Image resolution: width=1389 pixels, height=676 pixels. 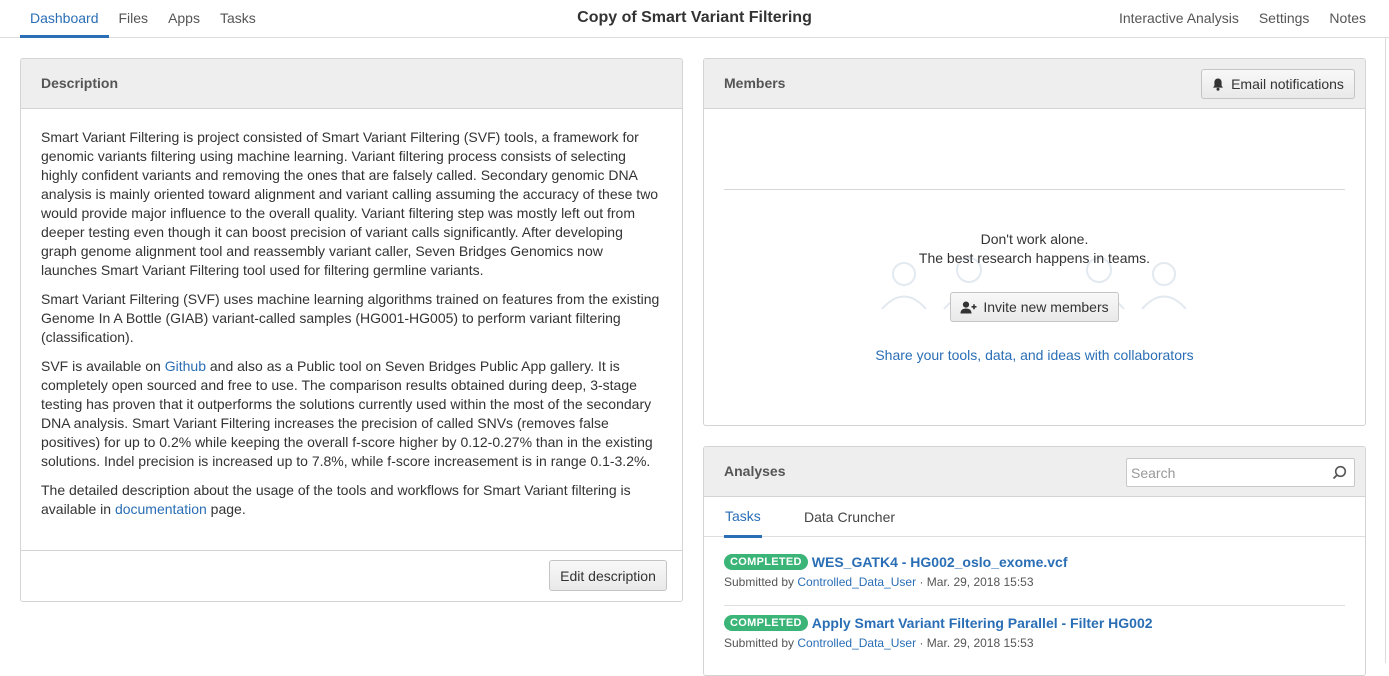 What do you see at coordinates (226, 509) in the screenshot?
I see `p4-text-post: page.` at bounding box center [226, 509].